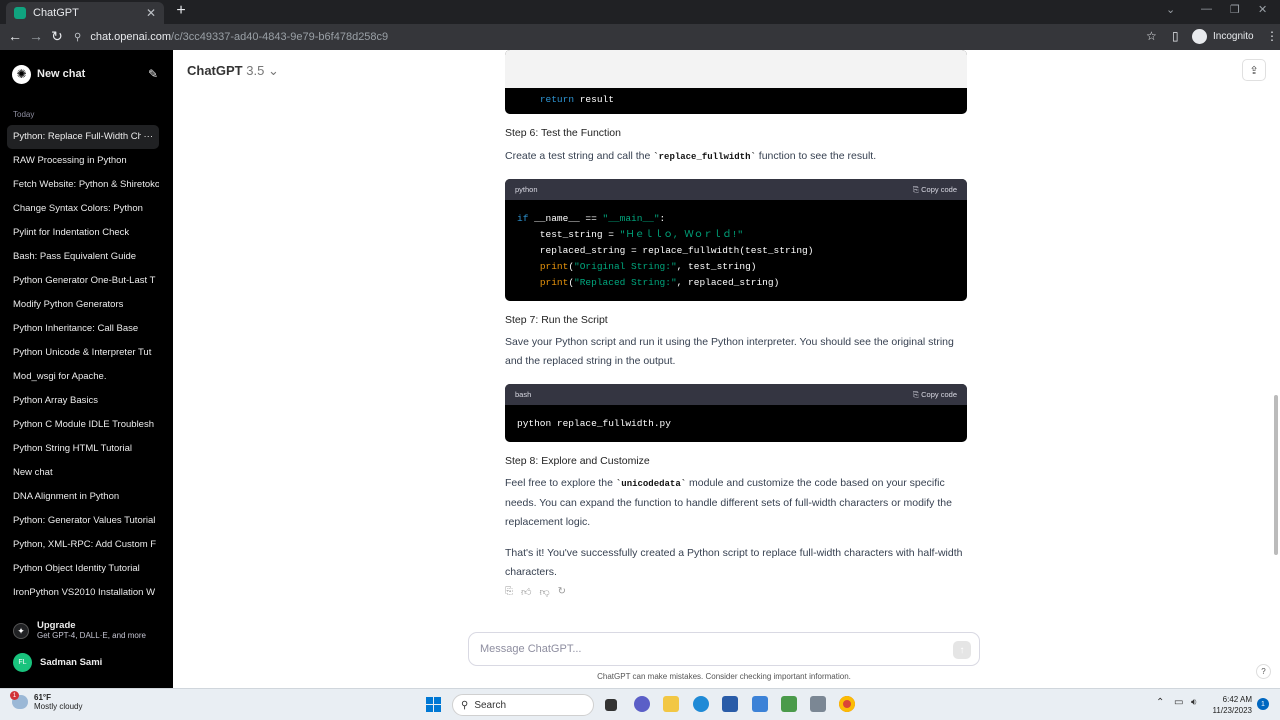 The width and height of the screenshot is (1280, 720). Describe the element at coordinates (153, 74) in the screenshot. I see `edit-icon: ✎` at that location.